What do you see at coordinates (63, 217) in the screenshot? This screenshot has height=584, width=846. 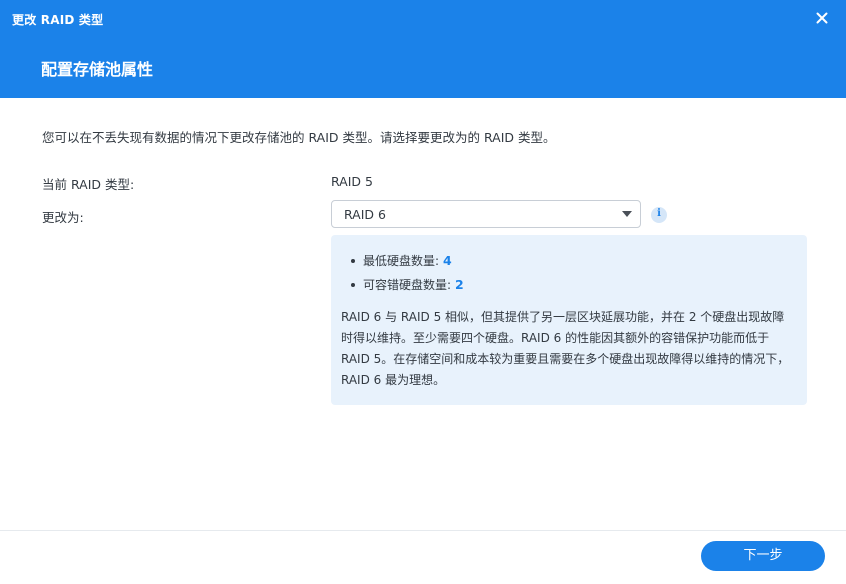 I see `change-to-label: 更改为:` at bounding box center [63, 217].